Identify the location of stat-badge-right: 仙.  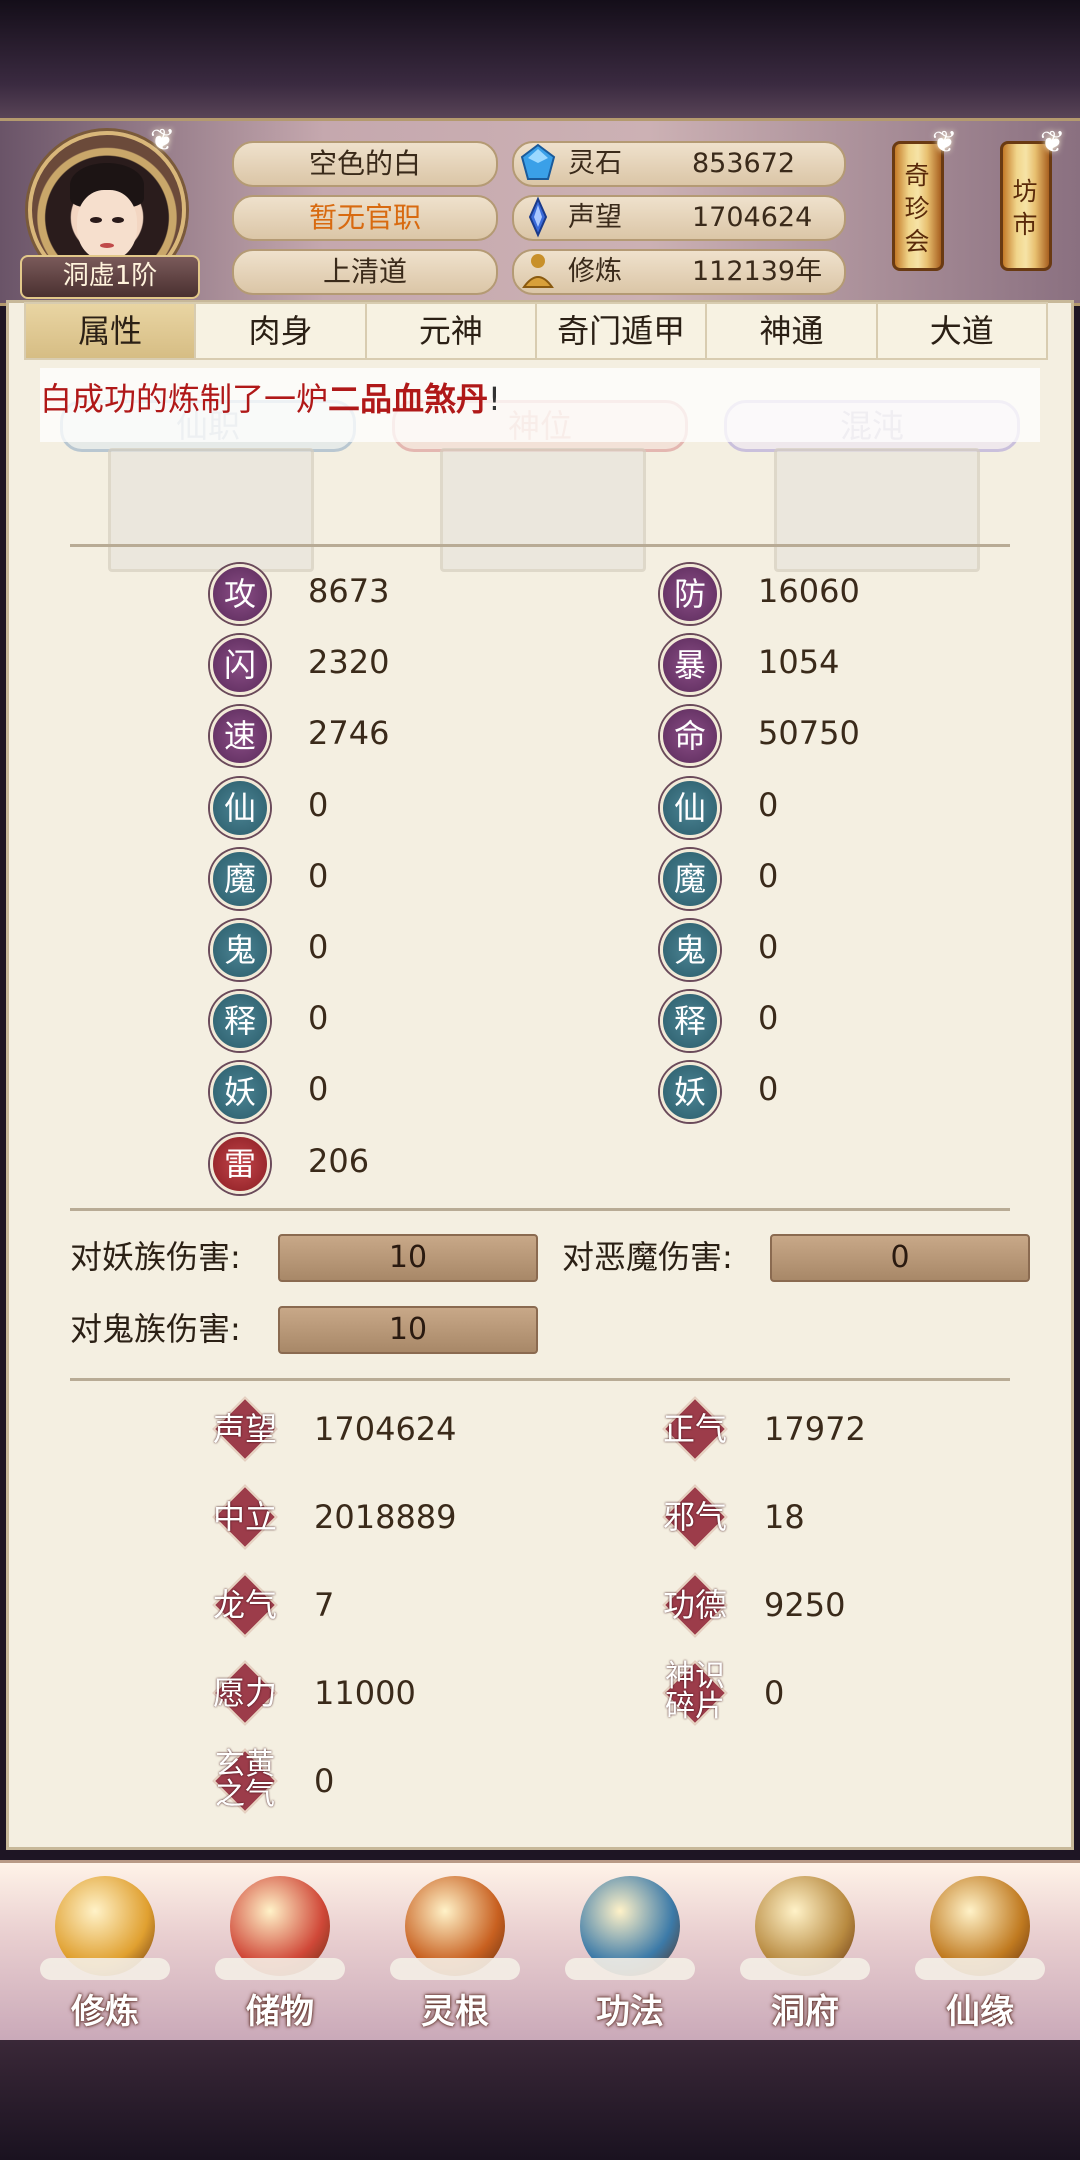
(690, 807).